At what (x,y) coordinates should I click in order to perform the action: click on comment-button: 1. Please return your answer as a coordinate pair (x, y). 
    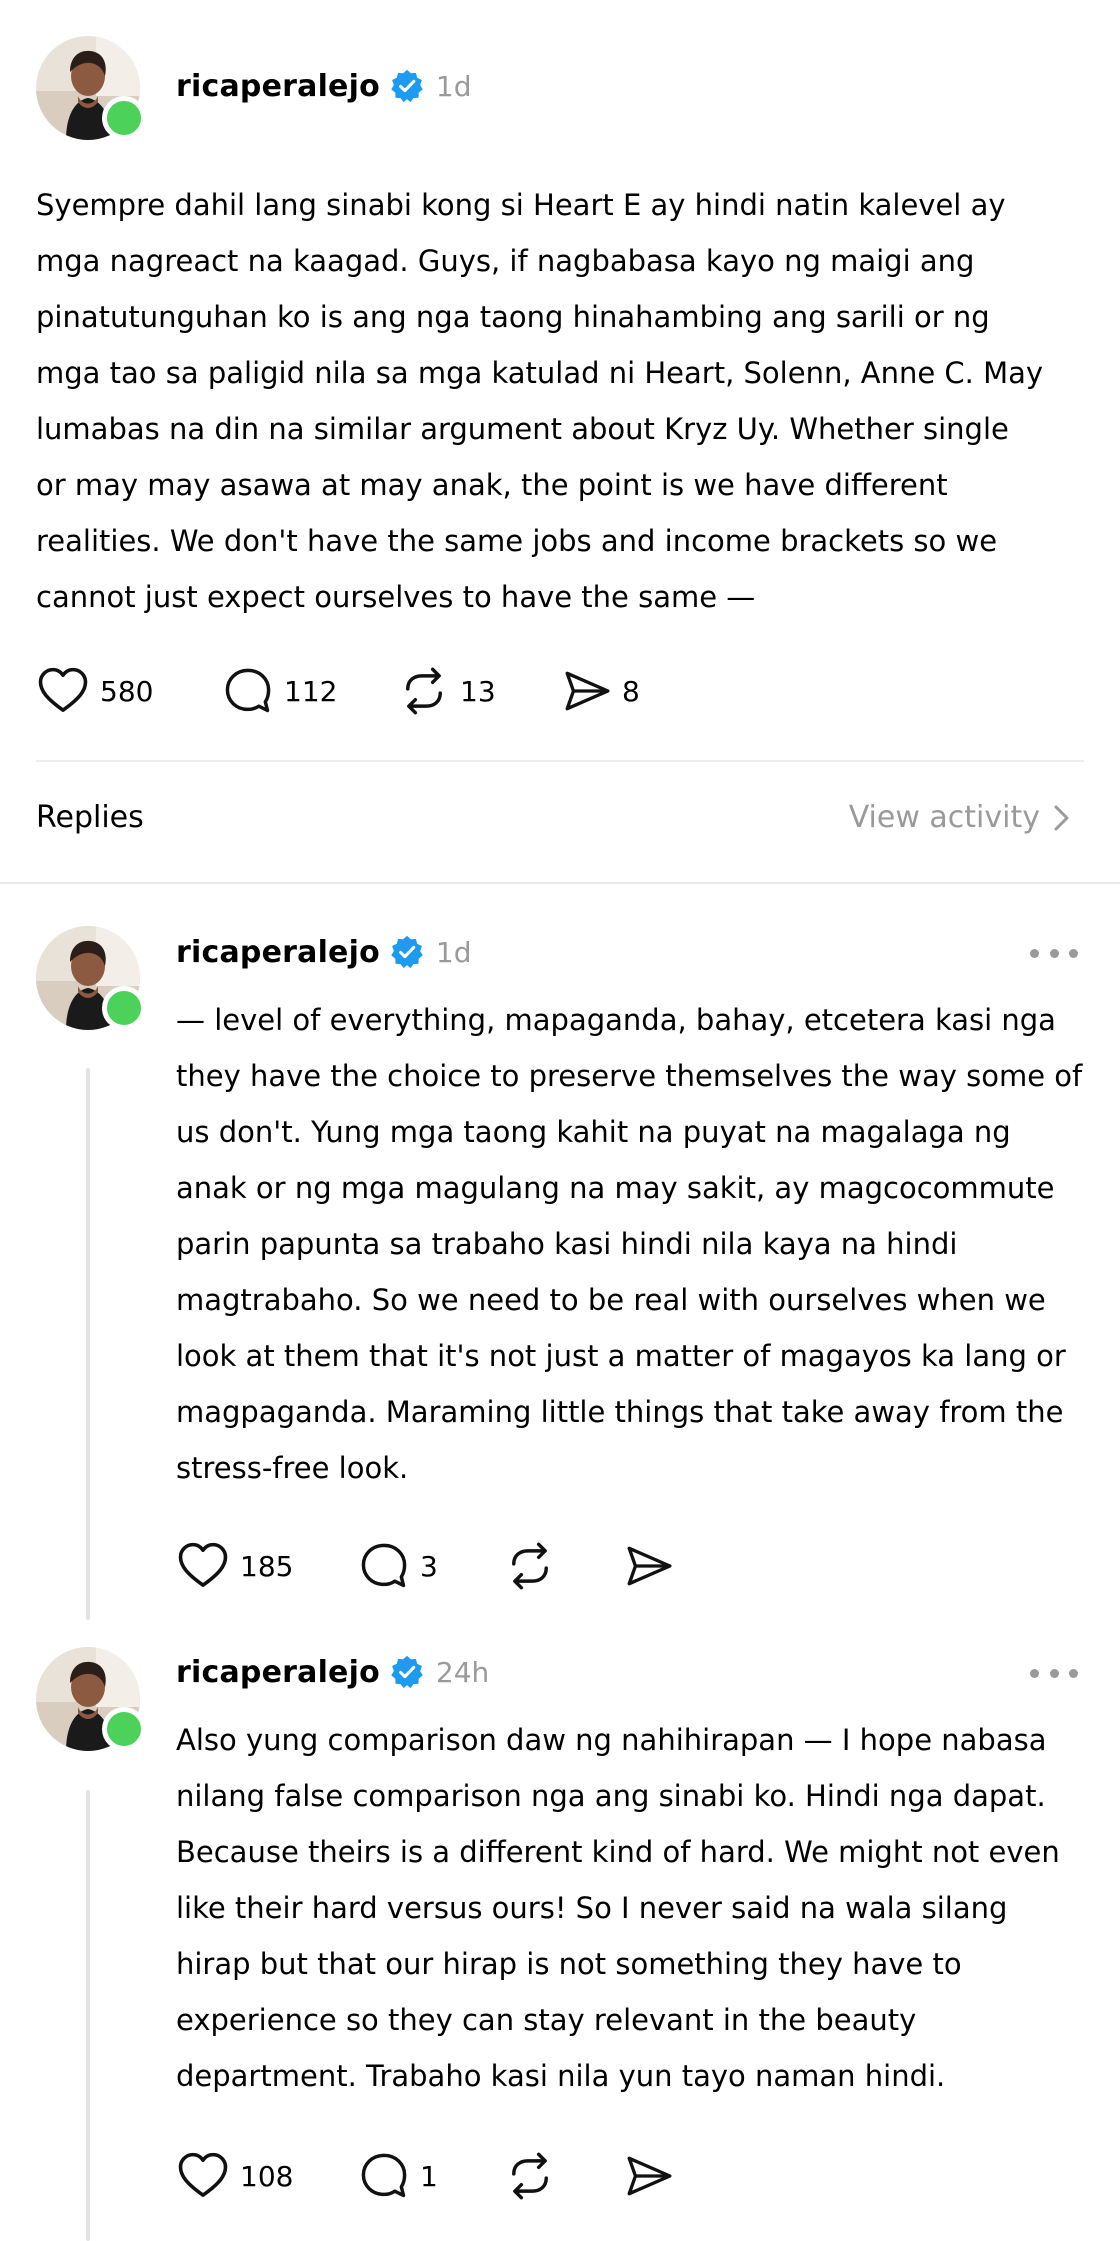
    Looking at the image, I should click on (431, 2176).